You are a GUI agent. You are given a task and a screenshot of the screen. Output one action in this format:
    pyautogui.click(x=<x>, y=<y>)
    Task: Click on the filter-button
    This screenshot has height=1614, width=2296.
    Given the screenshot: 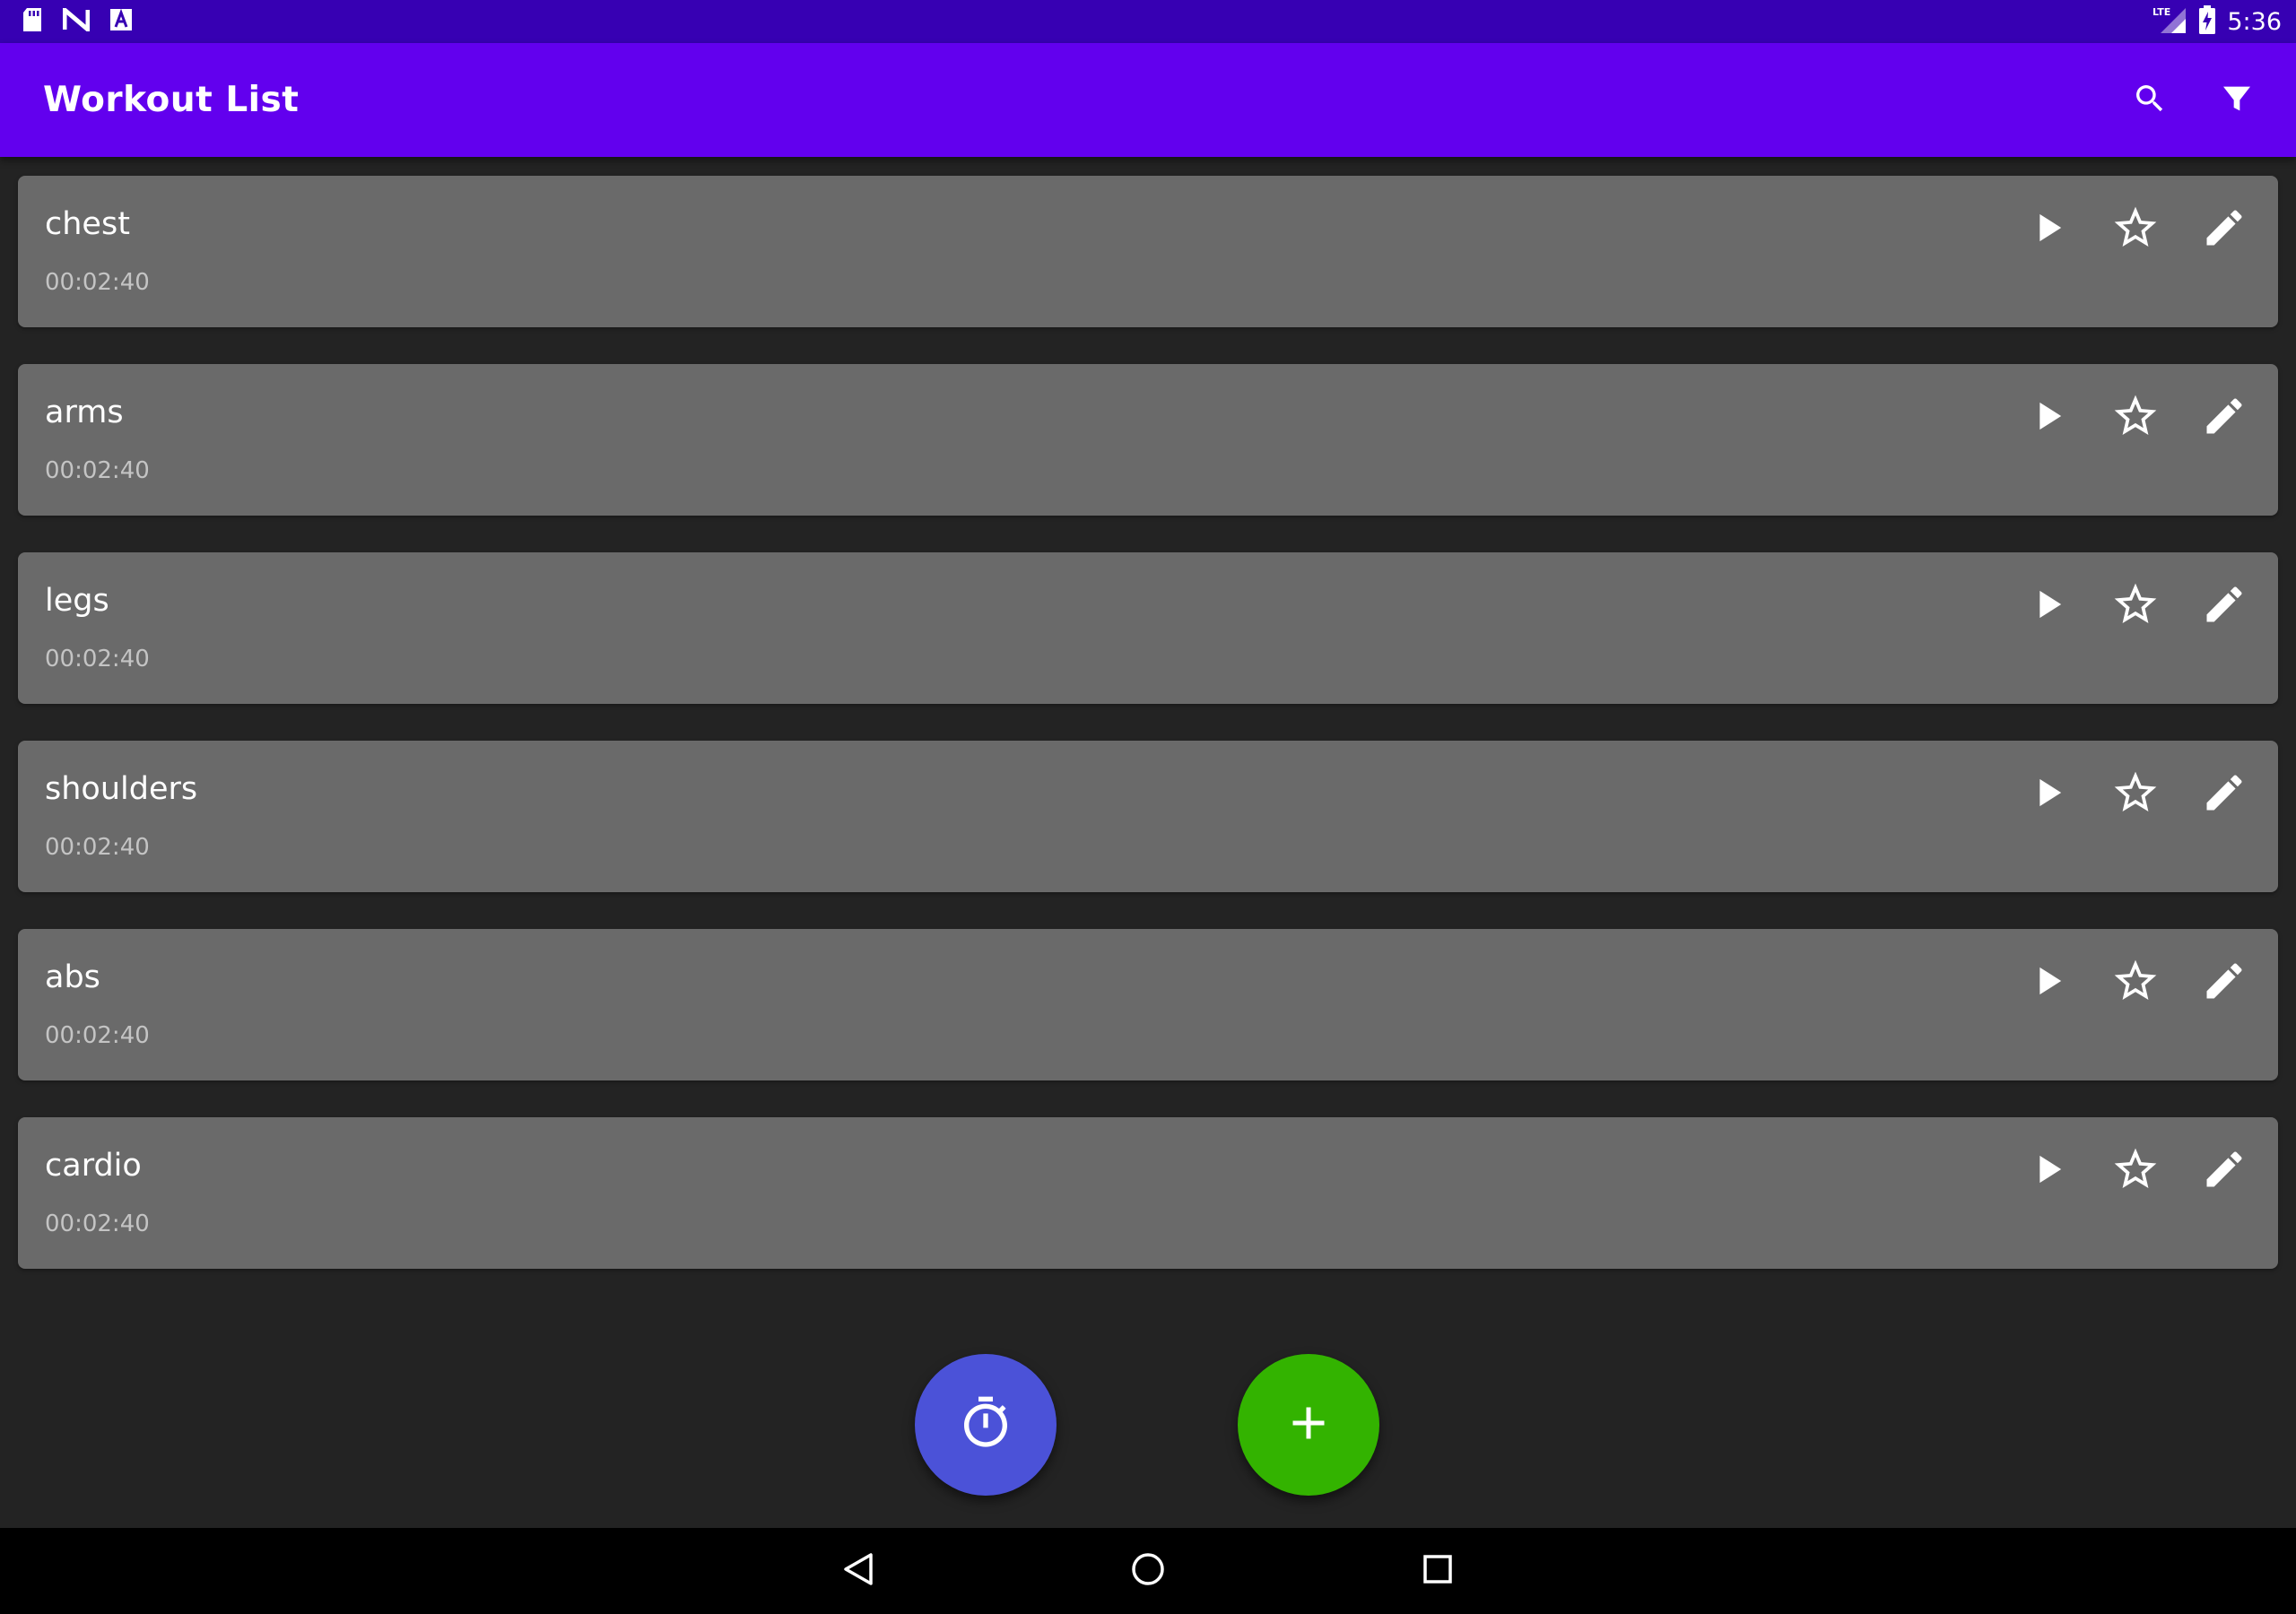 What is the action you would take?
    pyautogui.click(x=2237, y=100)
    